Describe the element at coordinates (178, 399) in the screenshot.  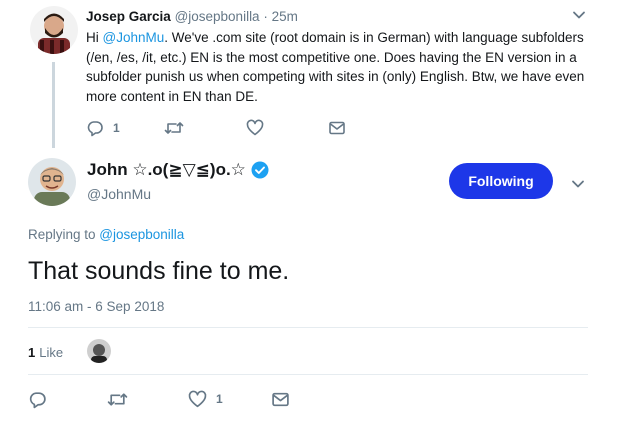
I see `main-tweet-actions: 1` at that location.